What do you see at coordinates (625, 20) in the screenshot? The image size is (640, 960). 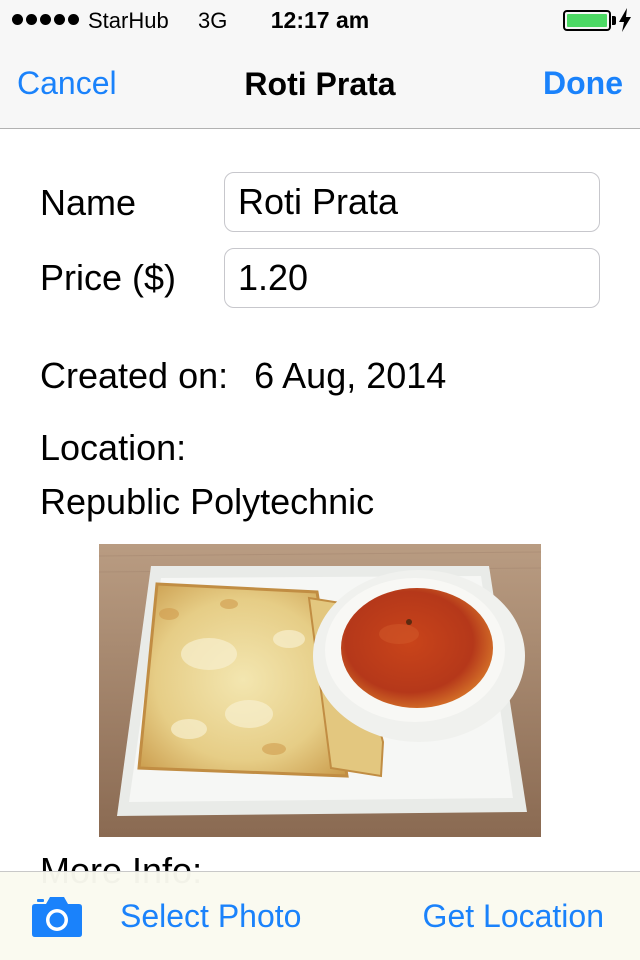 I see `bolt-icon` at bounding box center [625, 20].